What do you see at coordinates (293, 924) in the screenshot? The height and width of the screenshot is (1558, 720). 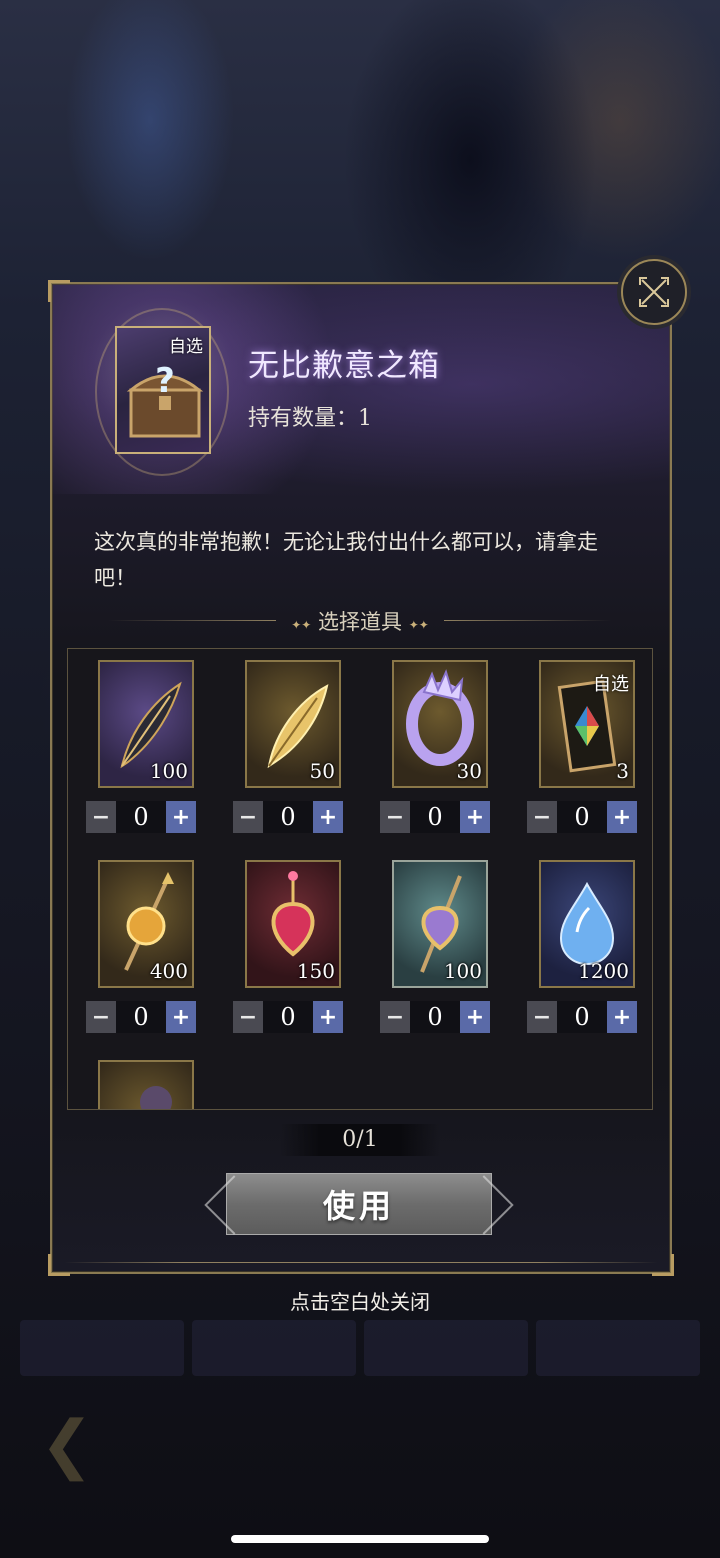 I see `item-card: 150` at bounding box center [293, 924].